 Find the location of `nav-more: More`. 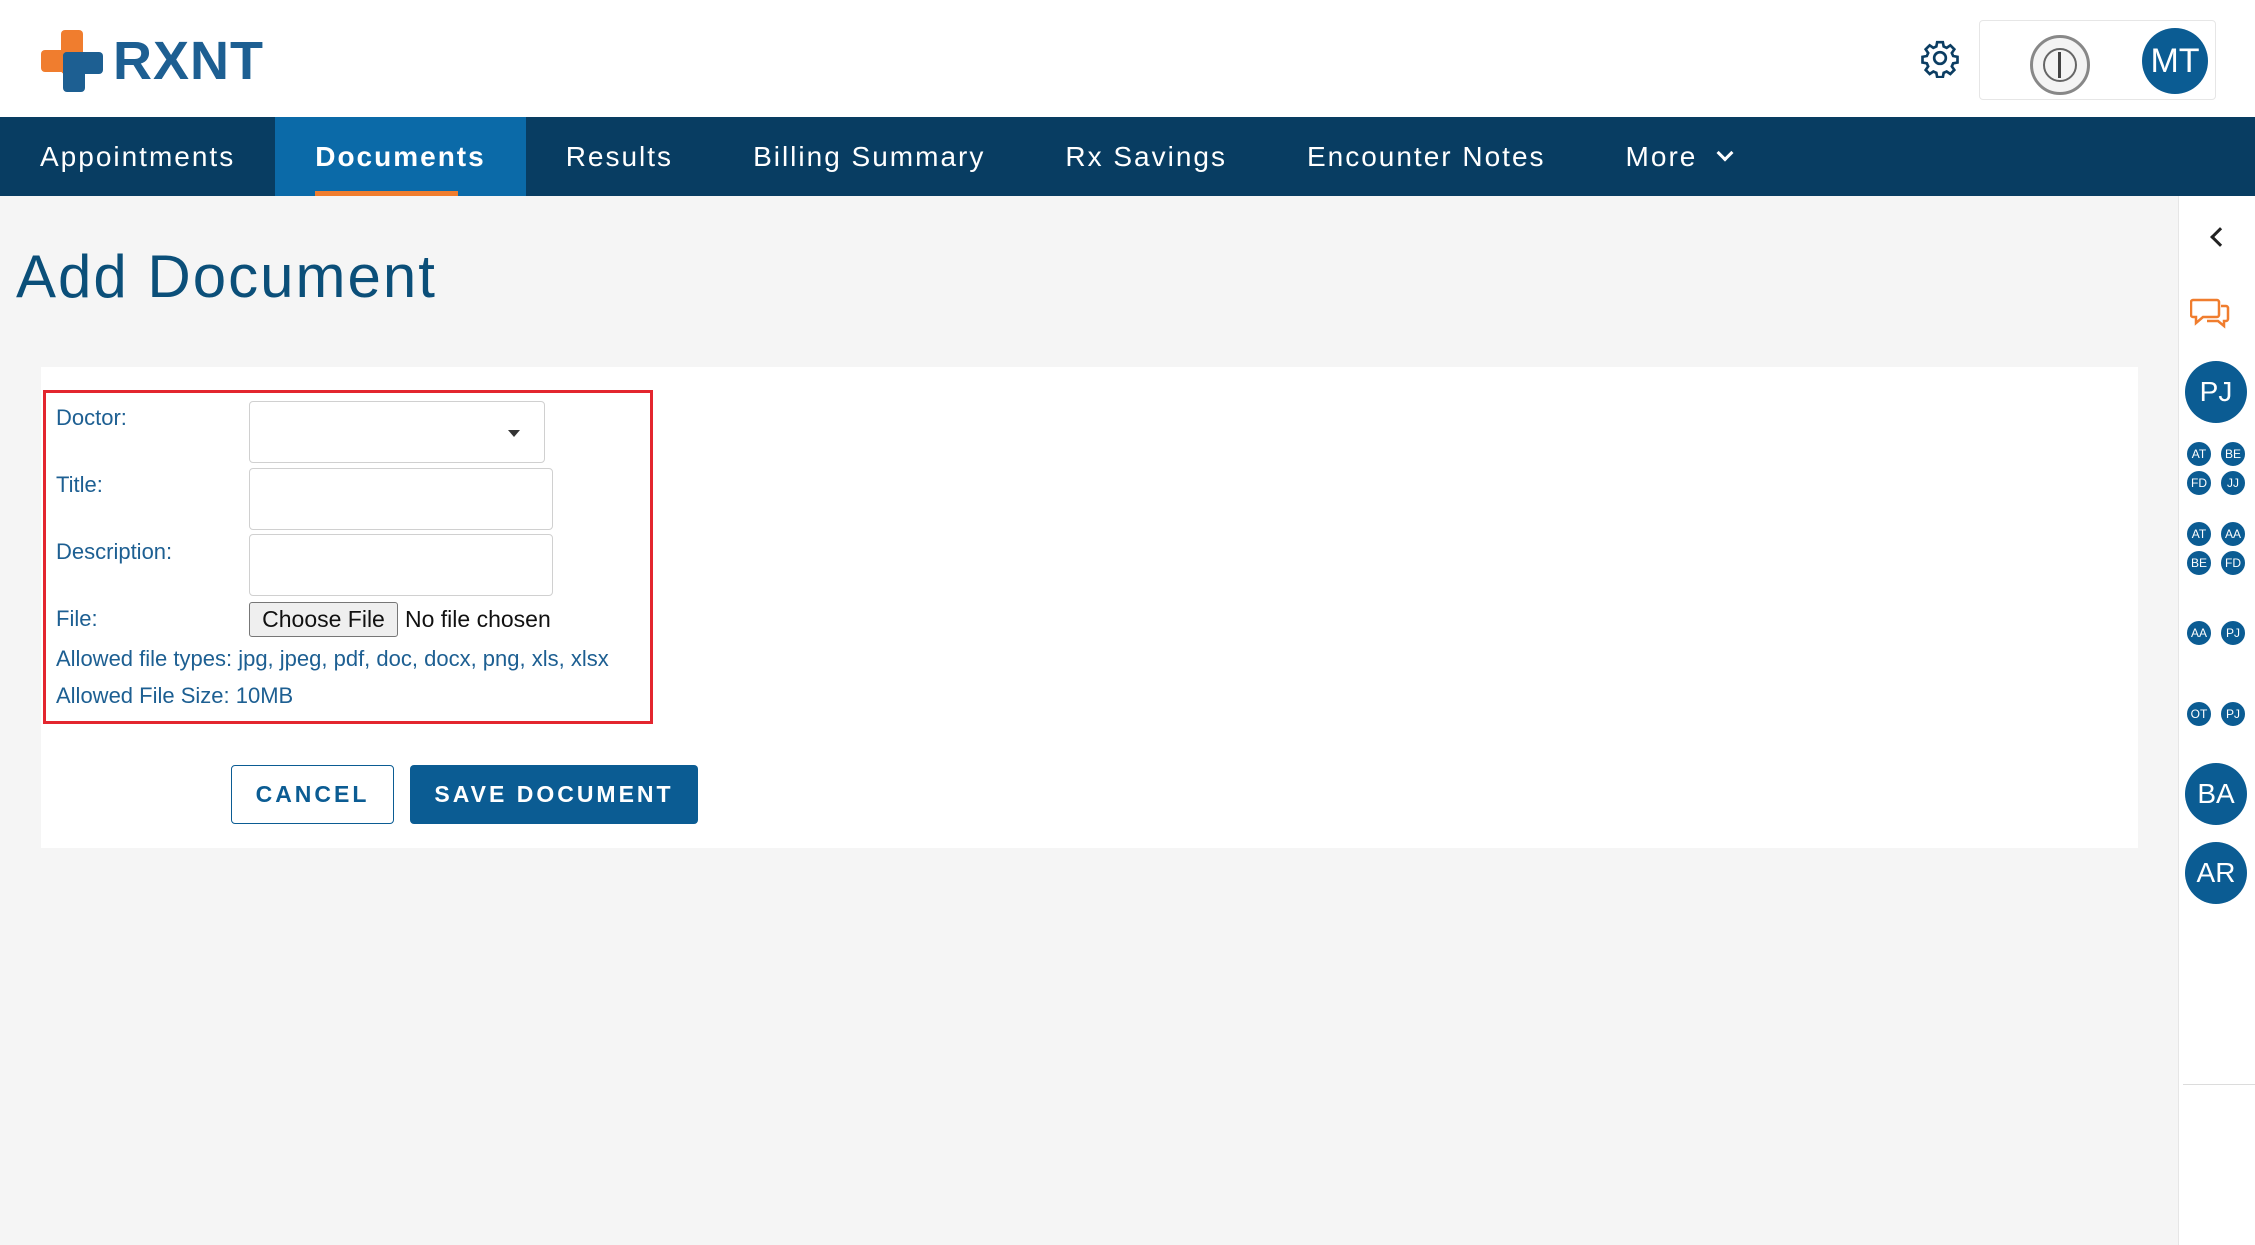

nav-more: More is located at coordinates (1679, 156).